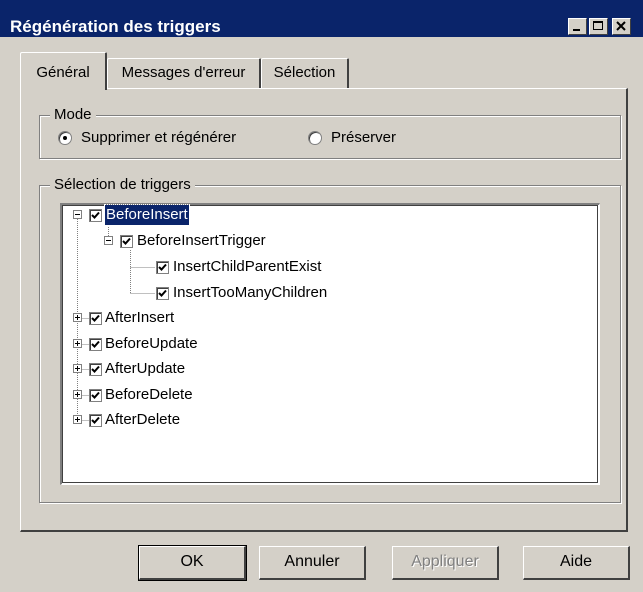 This screenshot has height=592, width=643. I want to click on radio-supprimer-regenerer: Supprimer et régénérer, so click(168, 138).